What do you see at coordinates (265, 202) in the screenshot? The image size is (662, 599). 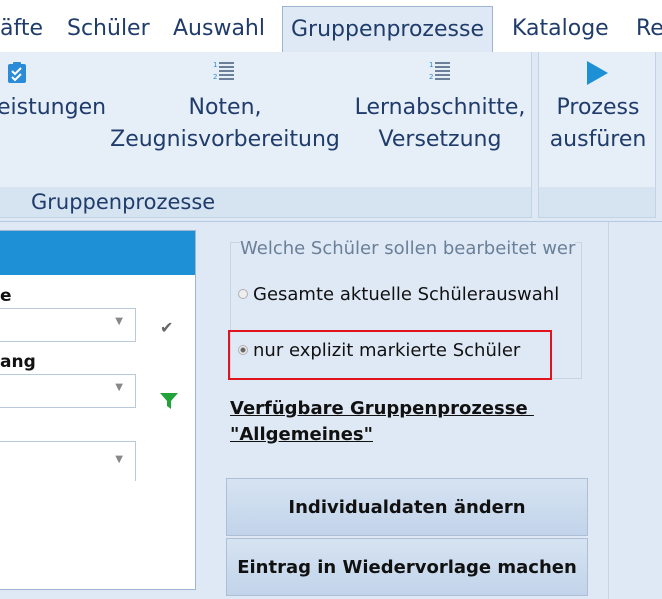 I see `ribbon-group-caption: Gruppenprozesse` at bounding box center [265, 202].